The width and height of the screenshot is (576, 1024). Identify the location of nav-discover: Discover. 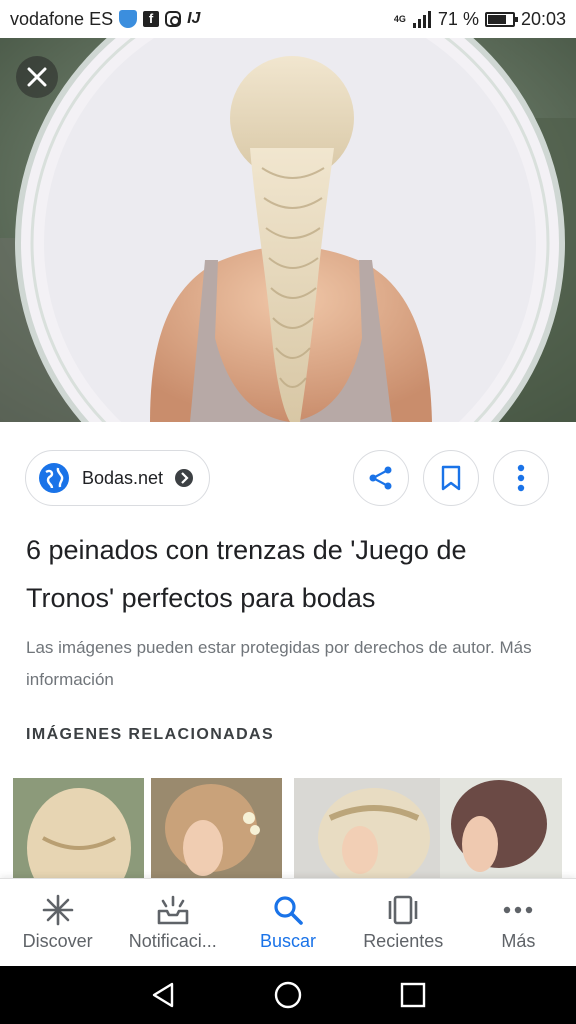
(57, 922).